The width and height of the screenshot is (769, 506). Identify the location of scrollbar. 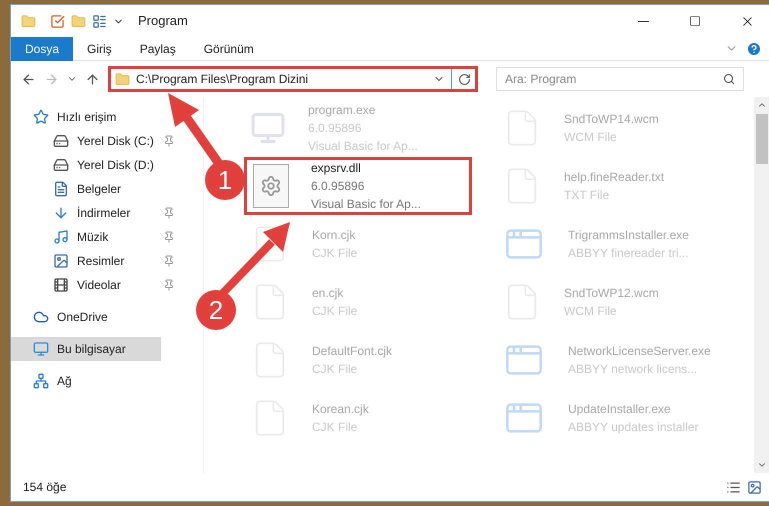
(761, 285).